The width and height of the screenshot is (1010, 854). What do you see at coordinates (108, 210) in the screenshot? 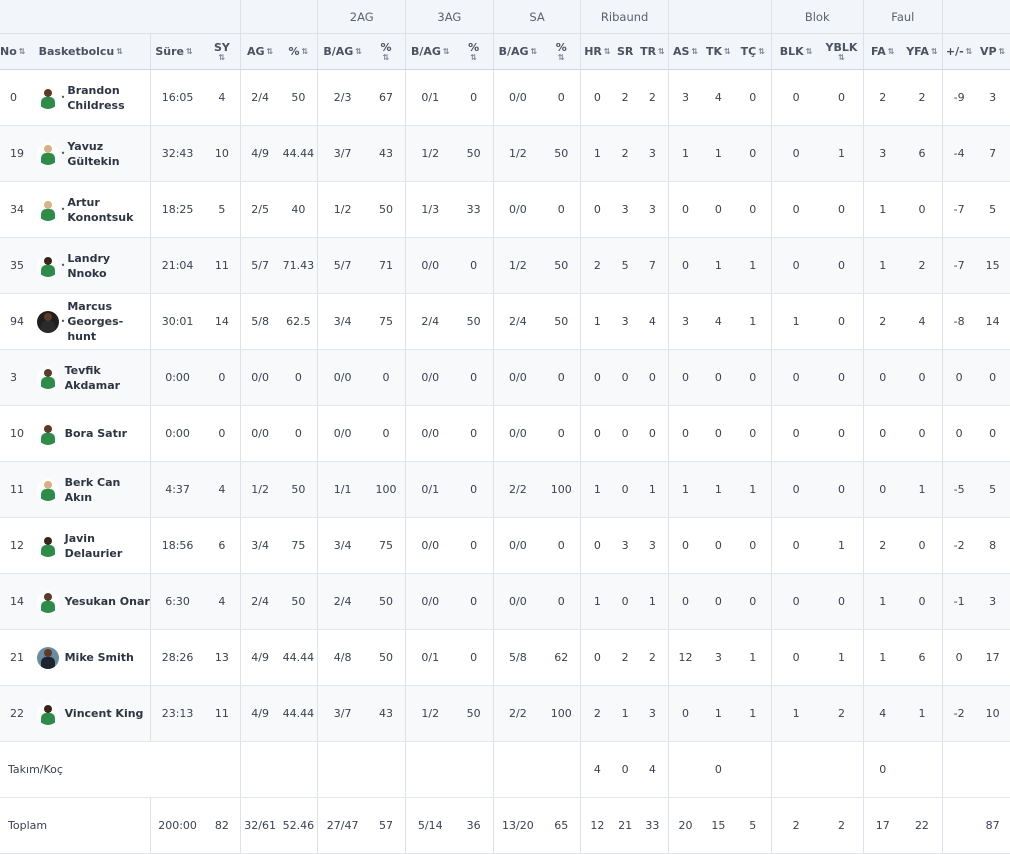
I see `player-name-link: Artur Konontsuk` at bounding box center [108, 210].